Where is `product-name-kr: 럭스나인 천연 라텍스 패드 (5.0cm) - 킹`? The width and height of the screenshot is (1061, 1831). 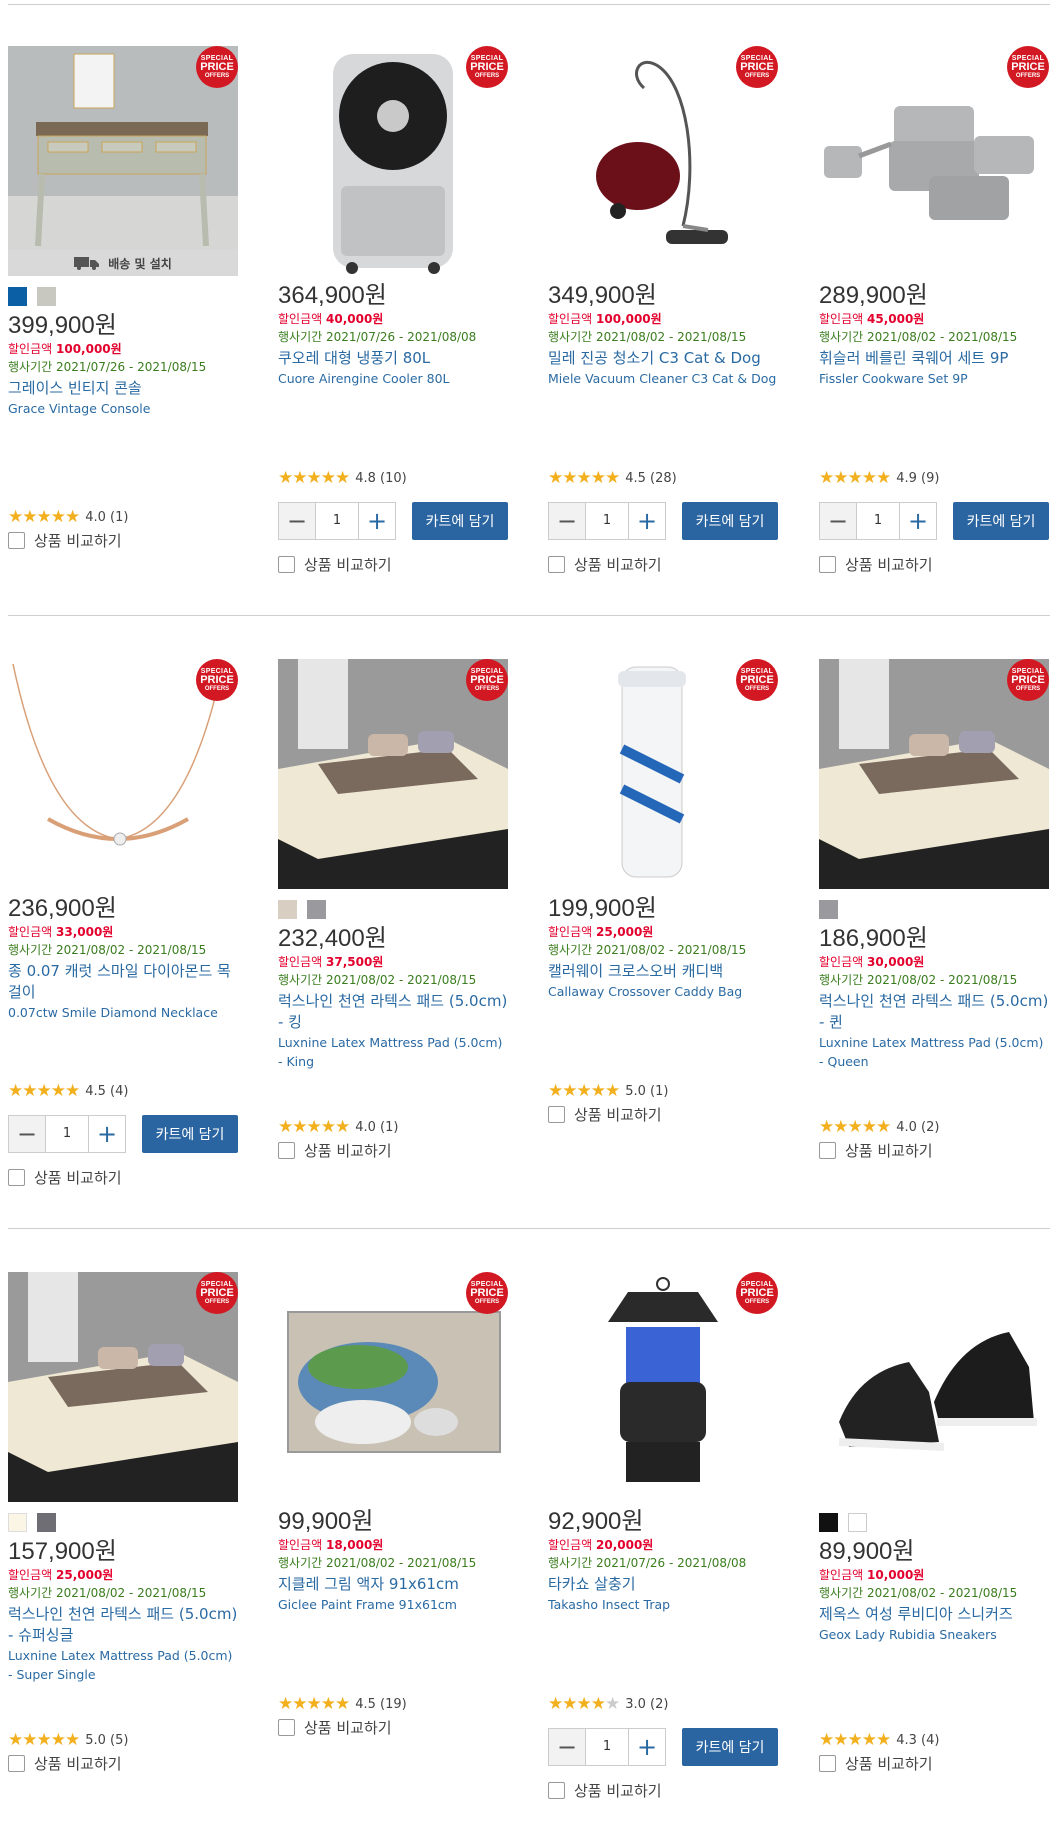
product-name-kr: 럭스나인 천연 라텍스 패드 (5.0cm) - 킹 is located at coordinates (393, 1012).